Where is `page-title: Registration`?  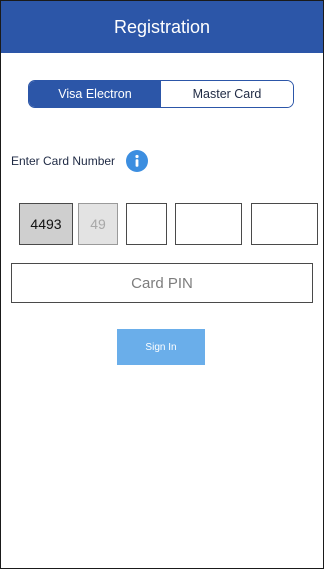 page-title: Registration is located at coordinates (162, 26).